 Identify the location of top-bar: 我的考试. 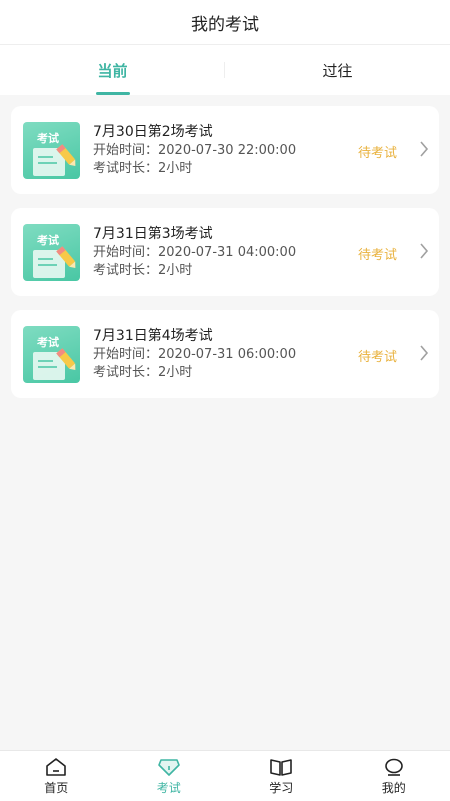
(225, 22).